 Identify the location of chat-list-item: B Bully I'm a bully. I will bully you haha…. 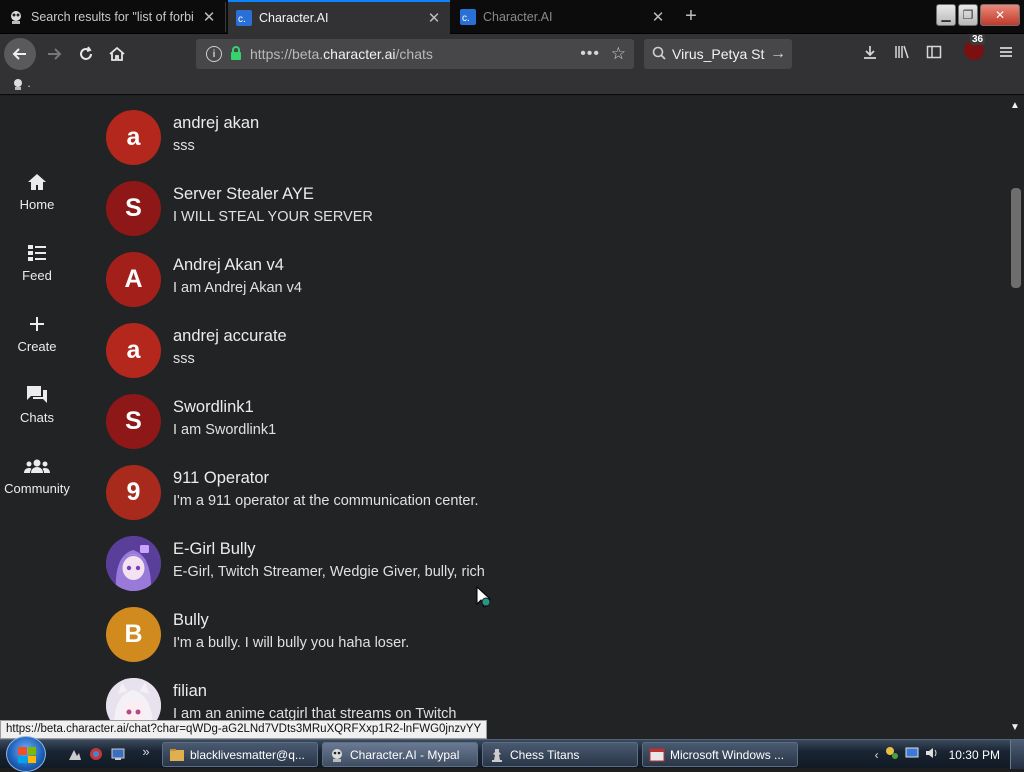
(356, 642).